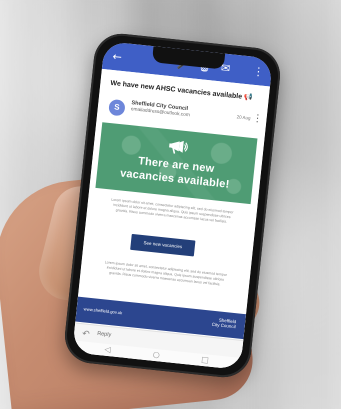 The height and width of the screenshot is (409, 341). Describe the element at coordinates (117, 107) in the screenshot. I see `sender-avatar: S` at that location.